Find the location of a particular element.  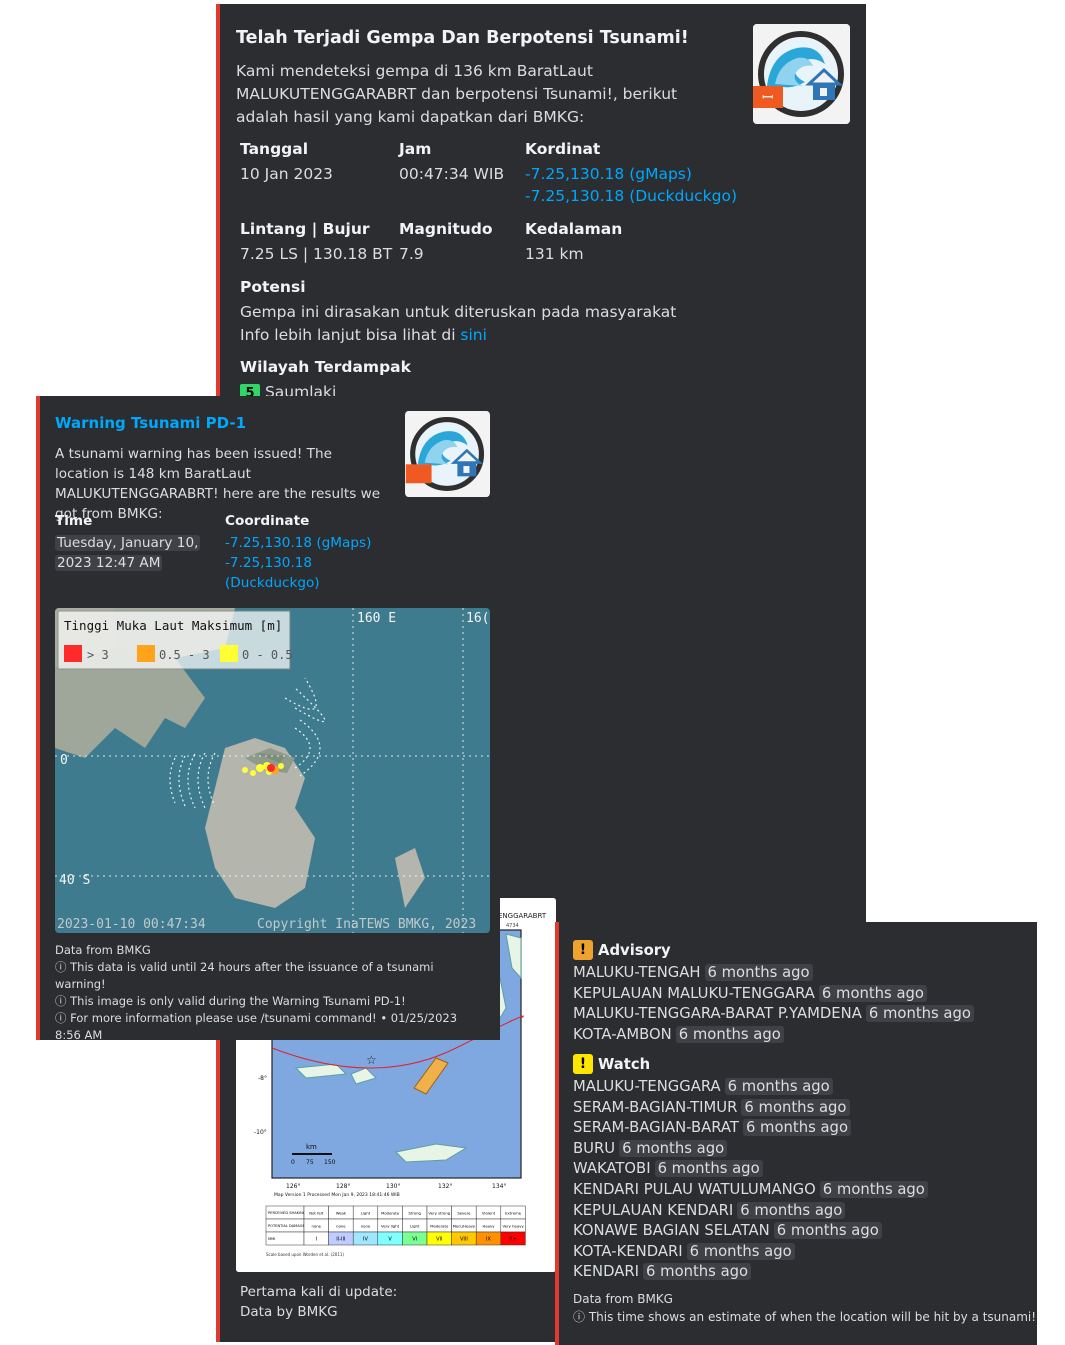

area-name: BURU is located at coordinates (594, 1148).